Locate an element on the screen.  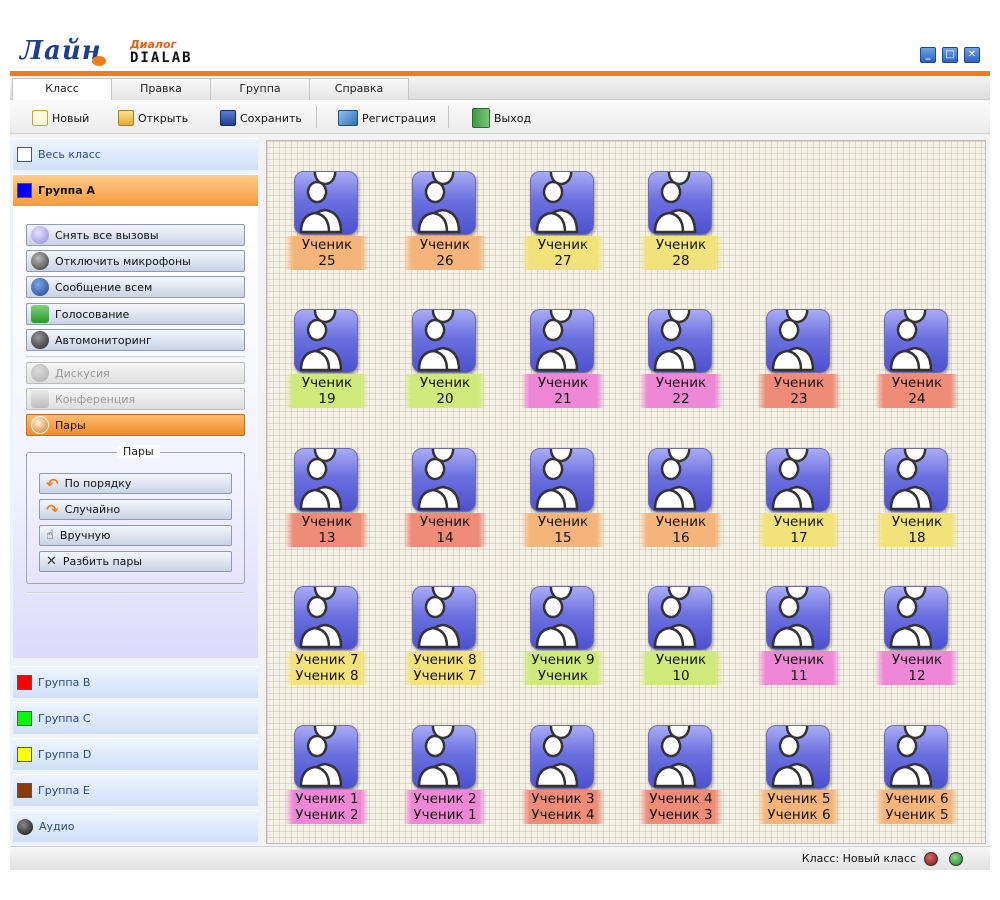
student-seat: Ученик 26 is located at coordinates (445, 221).